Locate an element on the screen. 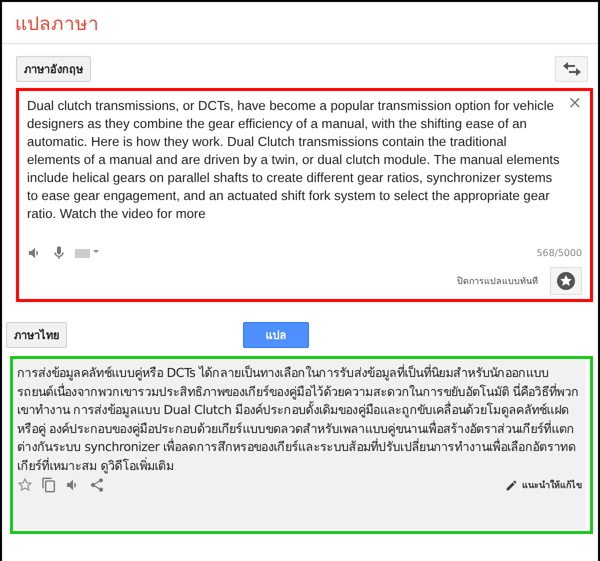 This screenshot has height=561, width=600. share-icon is located at coordinates (97, 485).